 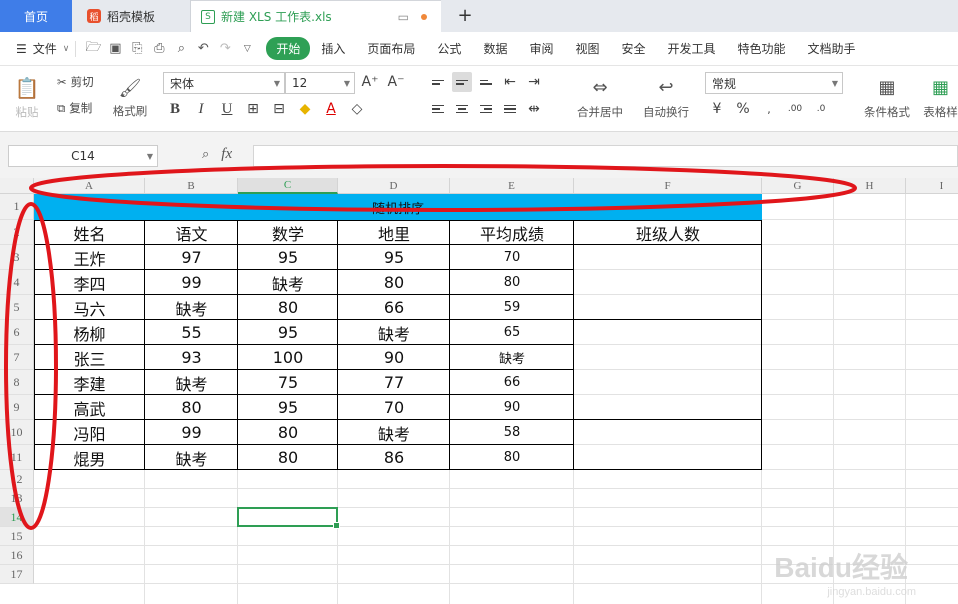 What do you see at coordinates (465, 15) in the screenshot?
I see `new-tab-button: +` at bounding box center [465, 15].